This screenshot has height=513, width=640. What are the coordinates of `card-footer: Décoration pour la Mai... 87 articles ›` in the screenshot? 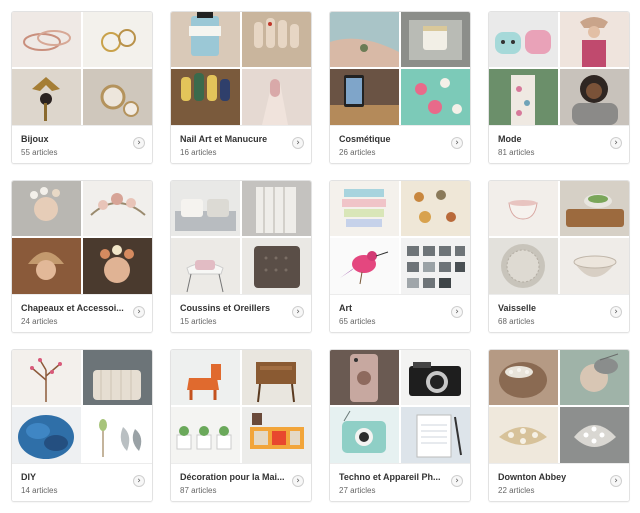 It's located at (241, 482).